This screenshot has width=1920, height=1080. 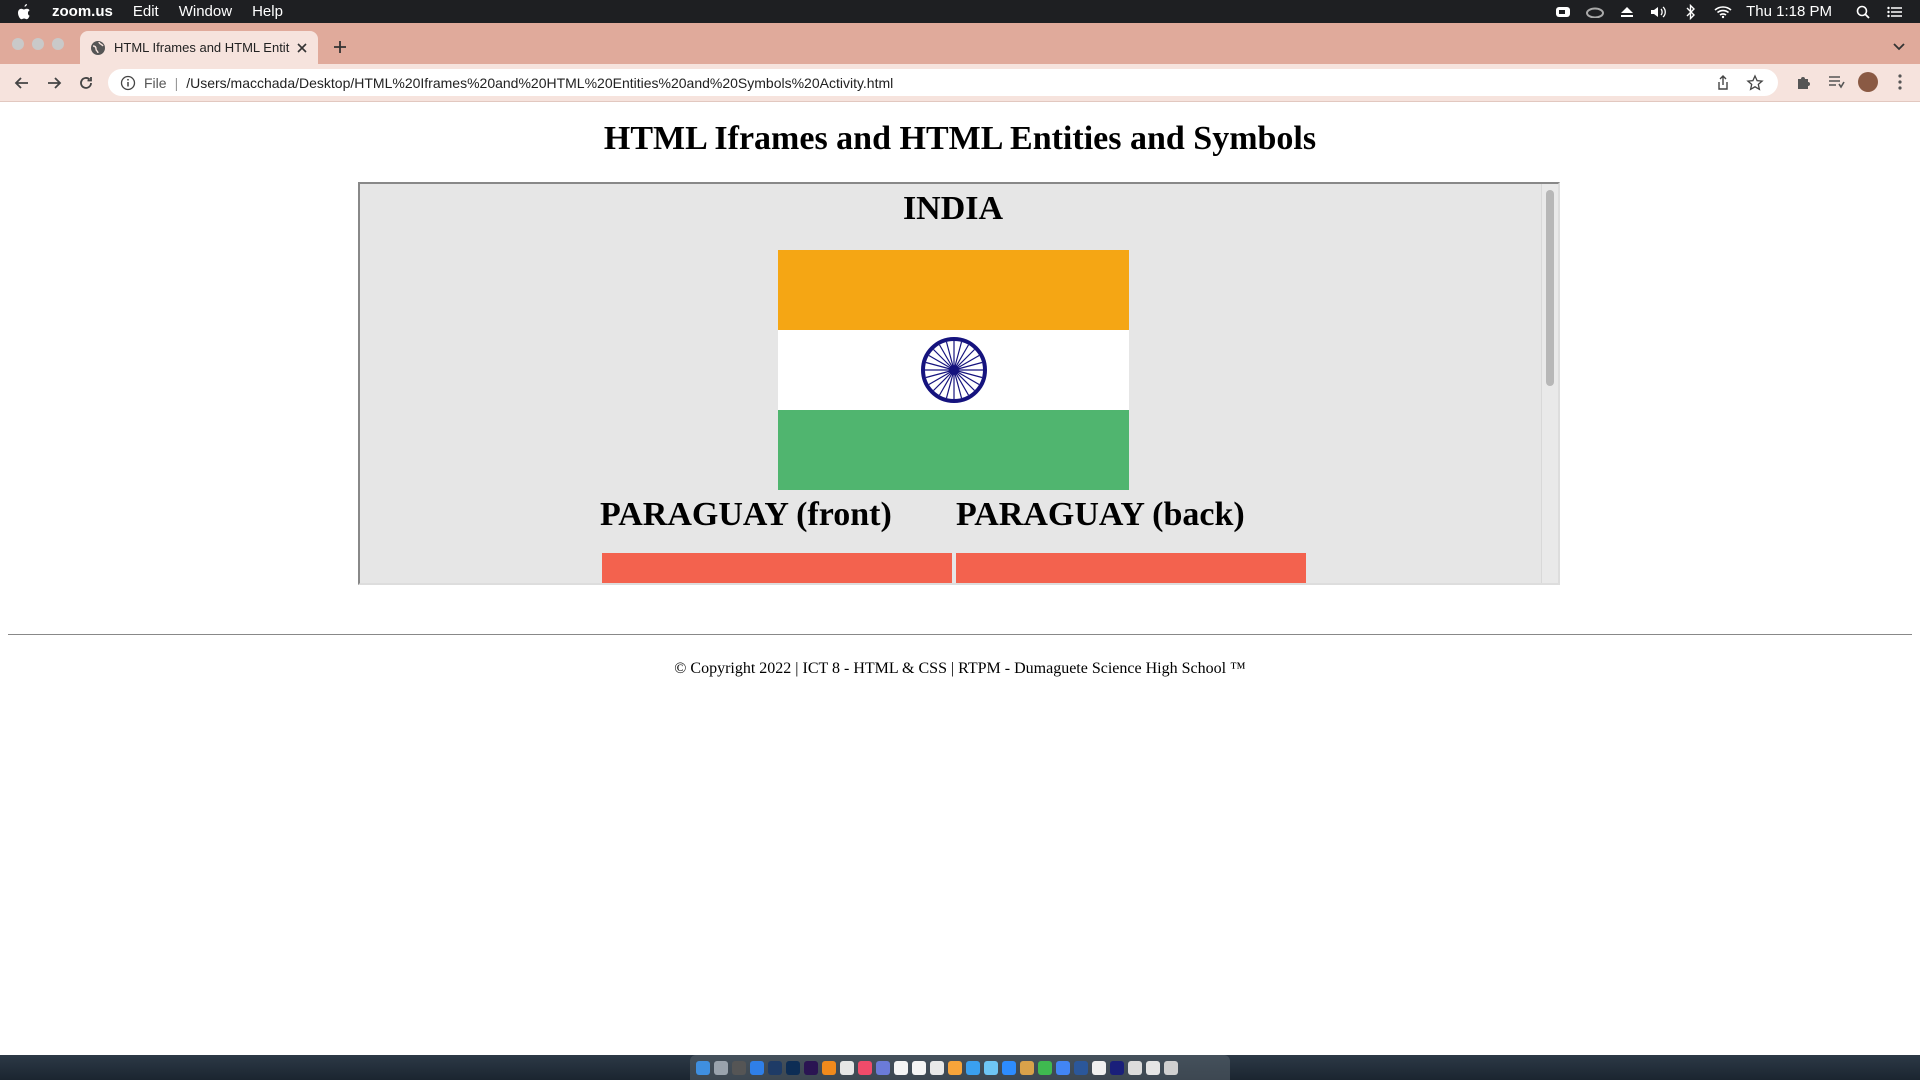 I want to click on new-tab-plus-icon, so click(x=340, y=47).